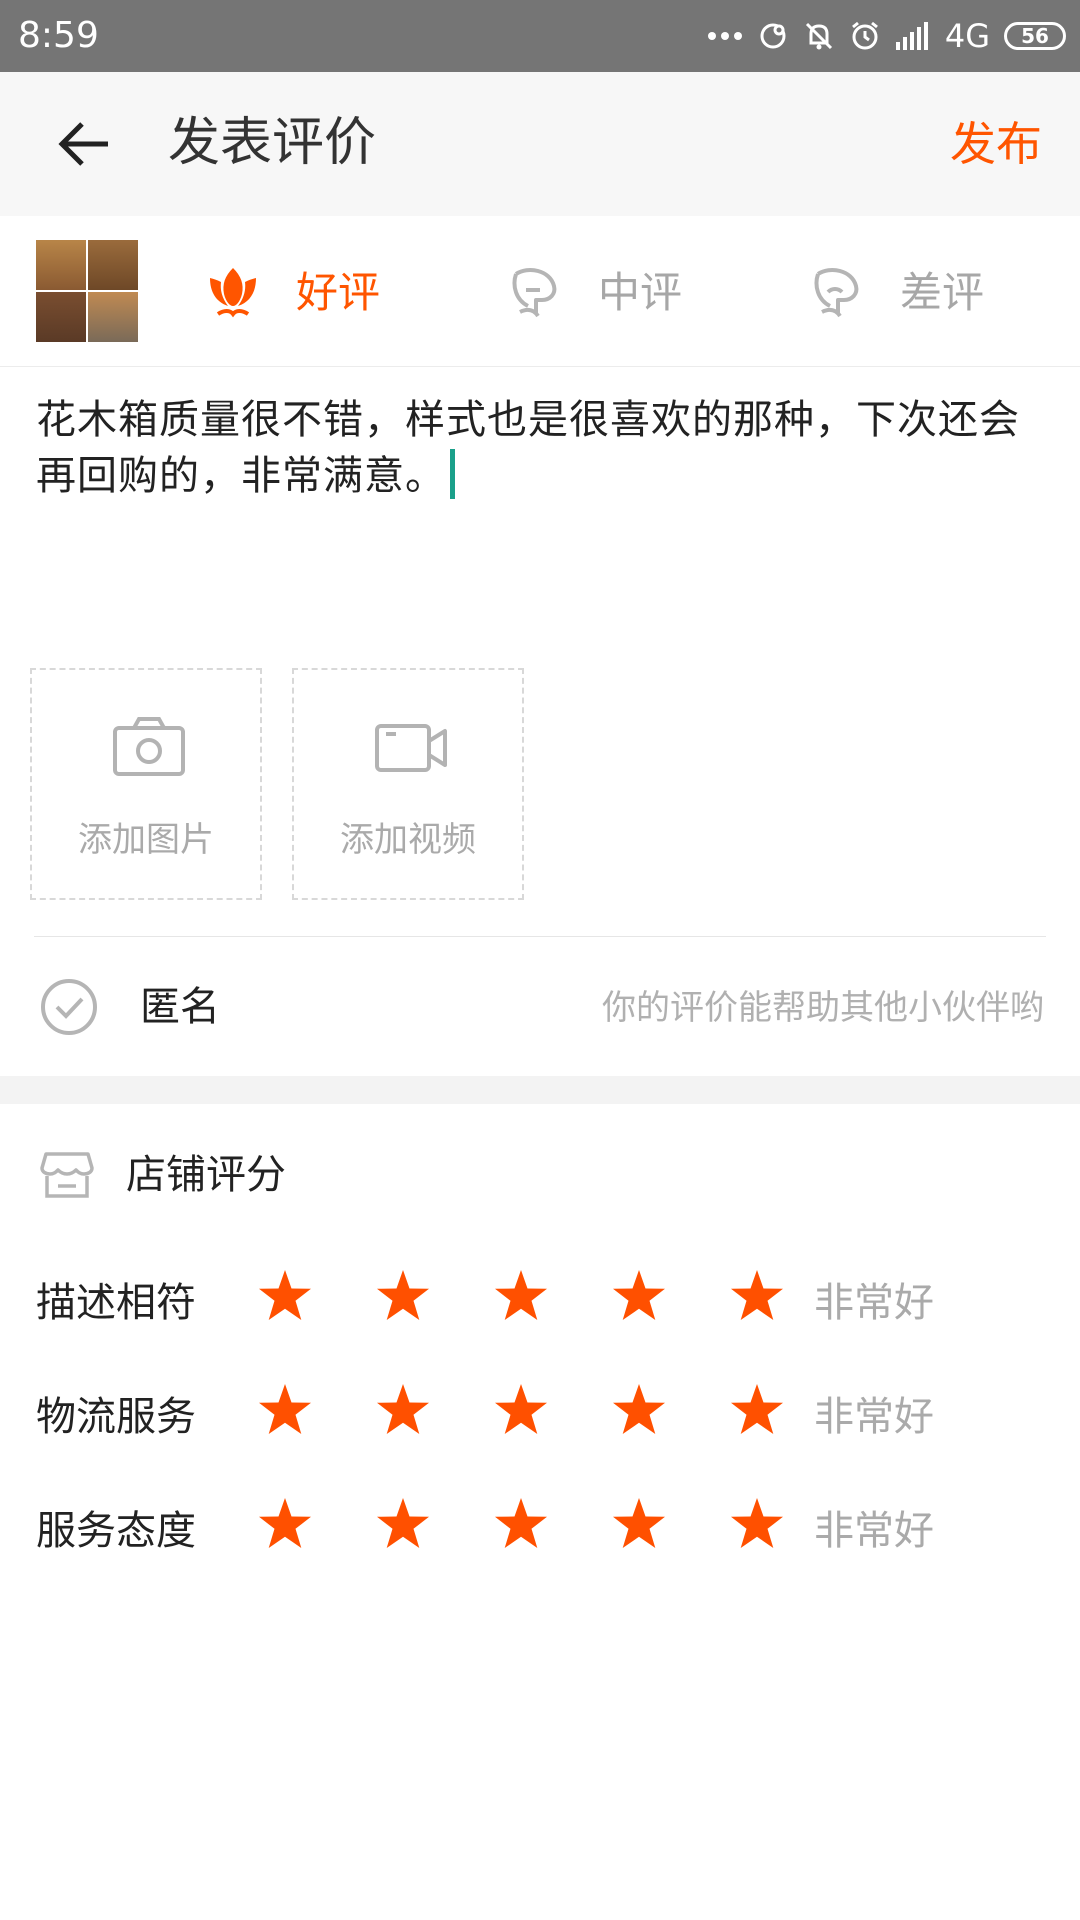 Image resolution: width=1080 pixels, height=1920 pixels. What do you see at coordinates (116, 1303) in the screenshot?
I see `rating-row-label: 描述相符` at bounding box center [116, 1303].